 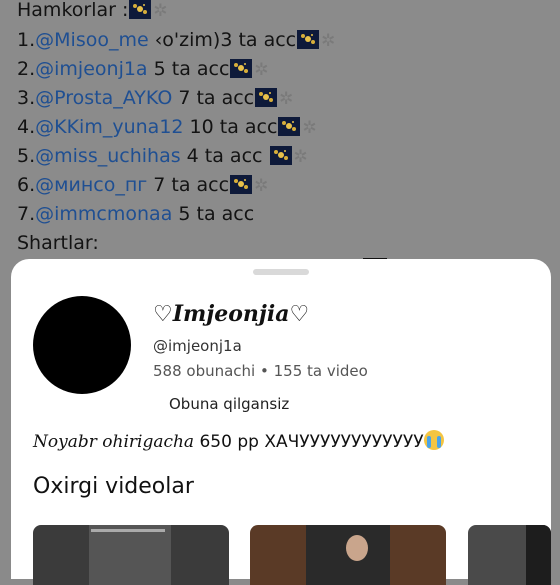 What do you see at coordinates (113, 486) in the screenshot?
I see `recent-videos-title: Oxirgi videolar` at bounding box center [113, 486].